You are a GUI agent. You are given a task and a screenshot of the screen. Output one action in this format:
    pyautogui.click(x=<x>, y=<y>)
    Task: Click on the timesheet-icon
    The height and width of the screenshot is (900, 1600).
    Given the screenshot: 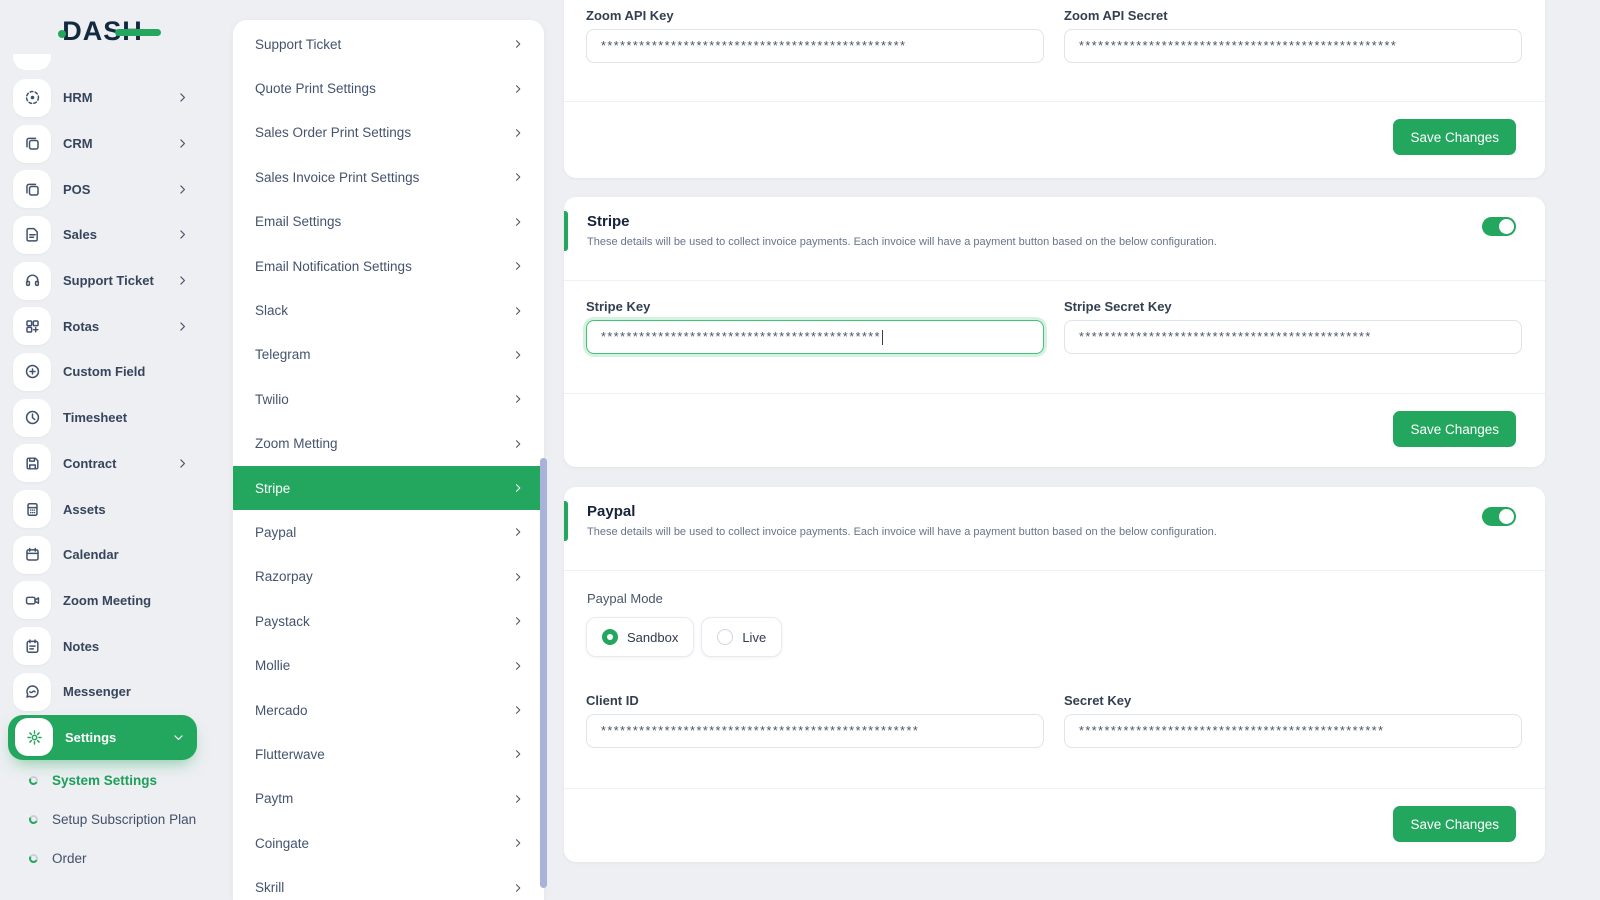 What is the action you would take?
    pyautogui.click(x=32, y=417)
    